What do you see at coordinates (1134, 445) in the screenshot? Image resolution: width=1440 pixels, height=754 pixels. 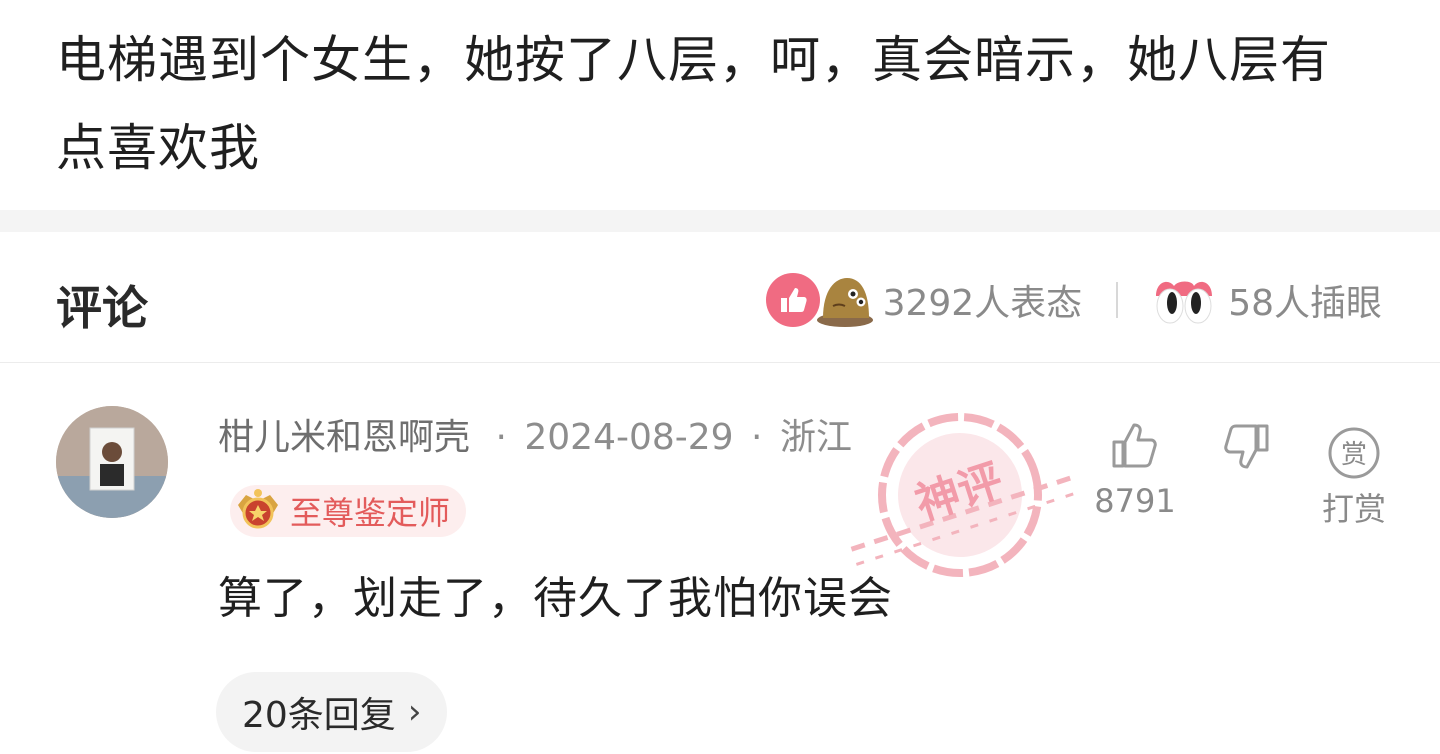 I see `thumbs-up-outline-icon` at bounding box center [1134, 445].